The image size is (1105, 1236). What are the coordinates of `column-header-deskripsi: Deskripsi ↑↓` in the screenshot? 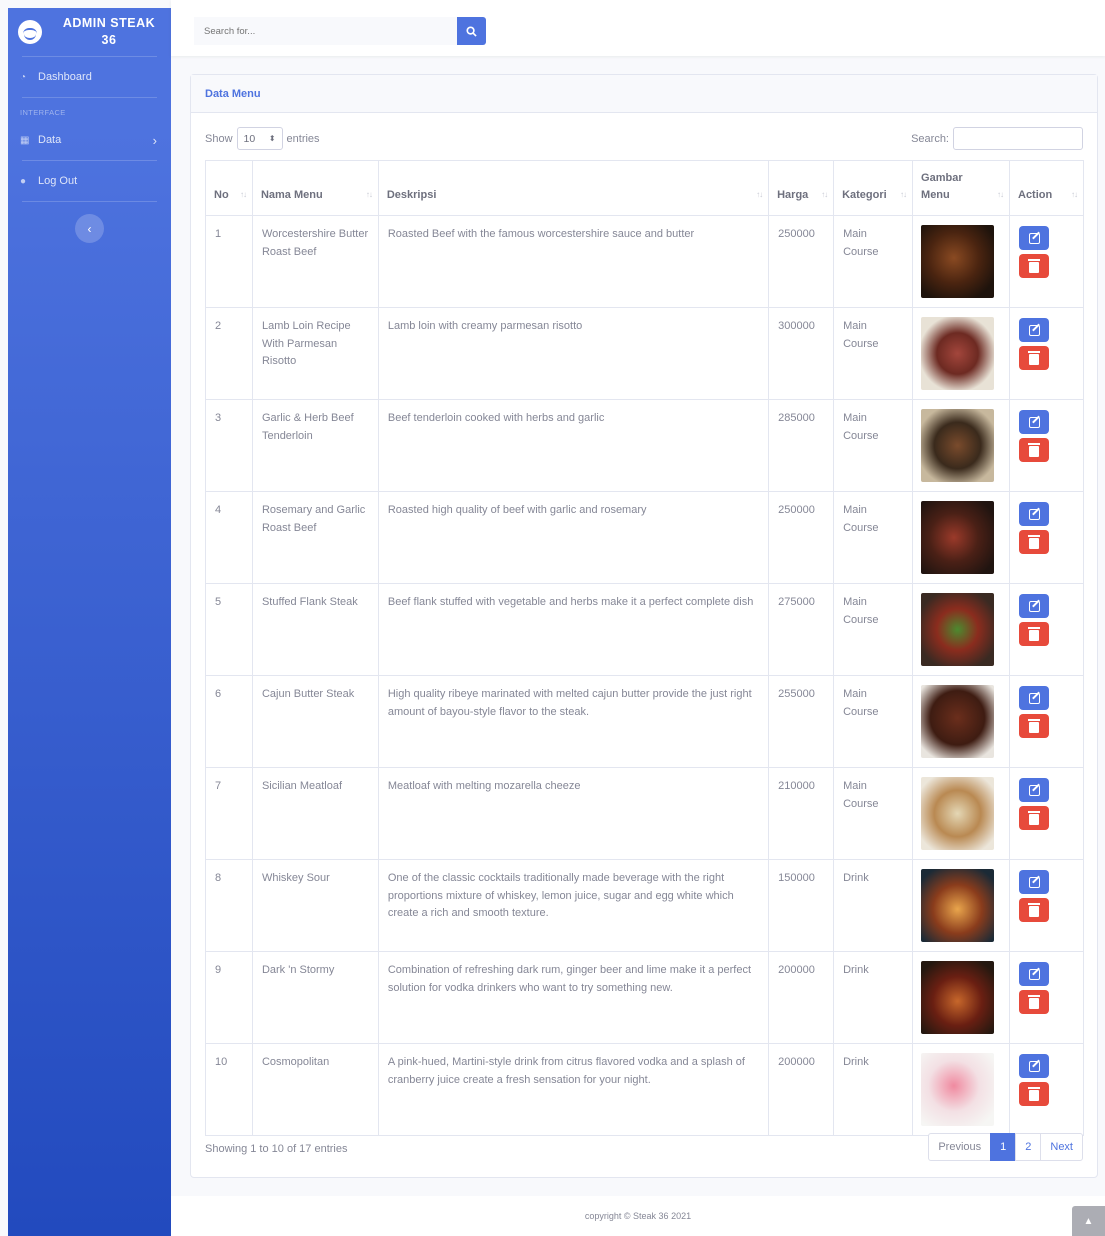 It's located at (573, 188).